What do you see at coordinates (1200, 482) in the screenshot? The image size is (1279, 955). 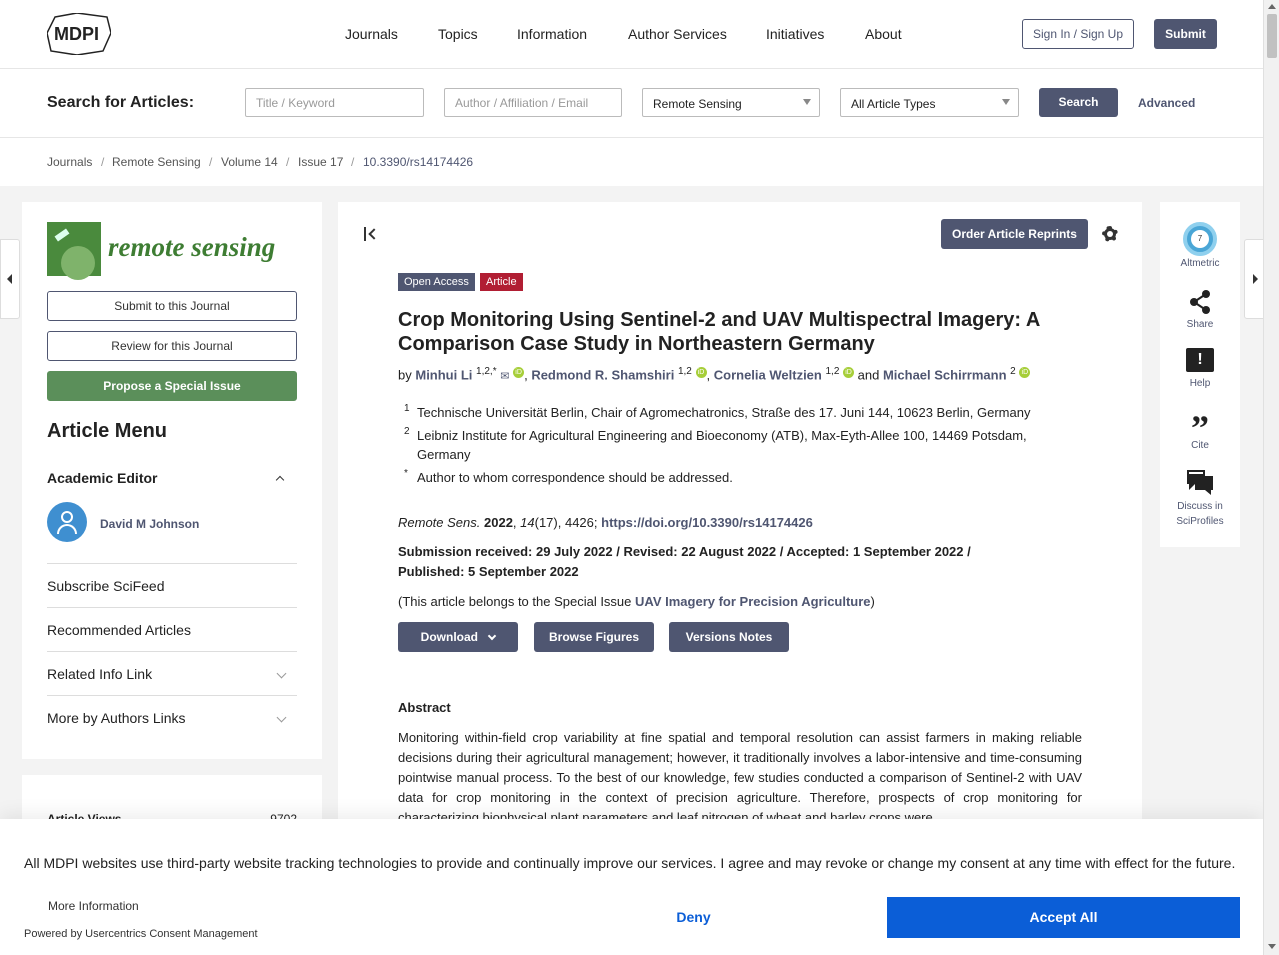 I see `forum-icon` at bounding box center [1200, 482].